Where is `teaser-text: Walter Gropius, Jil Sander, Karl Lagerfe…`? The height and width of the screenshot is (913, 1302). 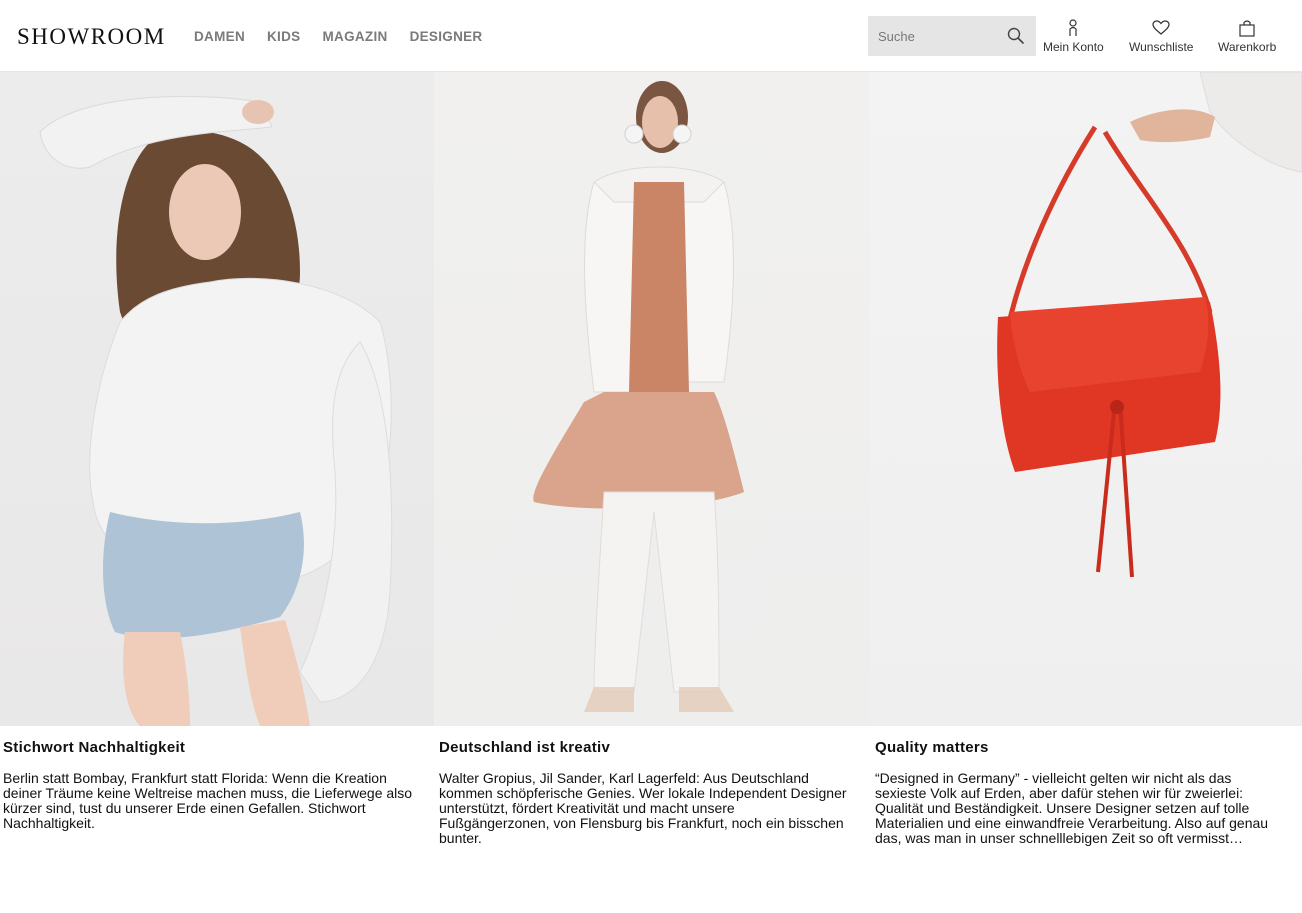 teaser-text: Walter Gropius, Jil Sander, Karl Lagerfe… is located at coordinates (643, 808).